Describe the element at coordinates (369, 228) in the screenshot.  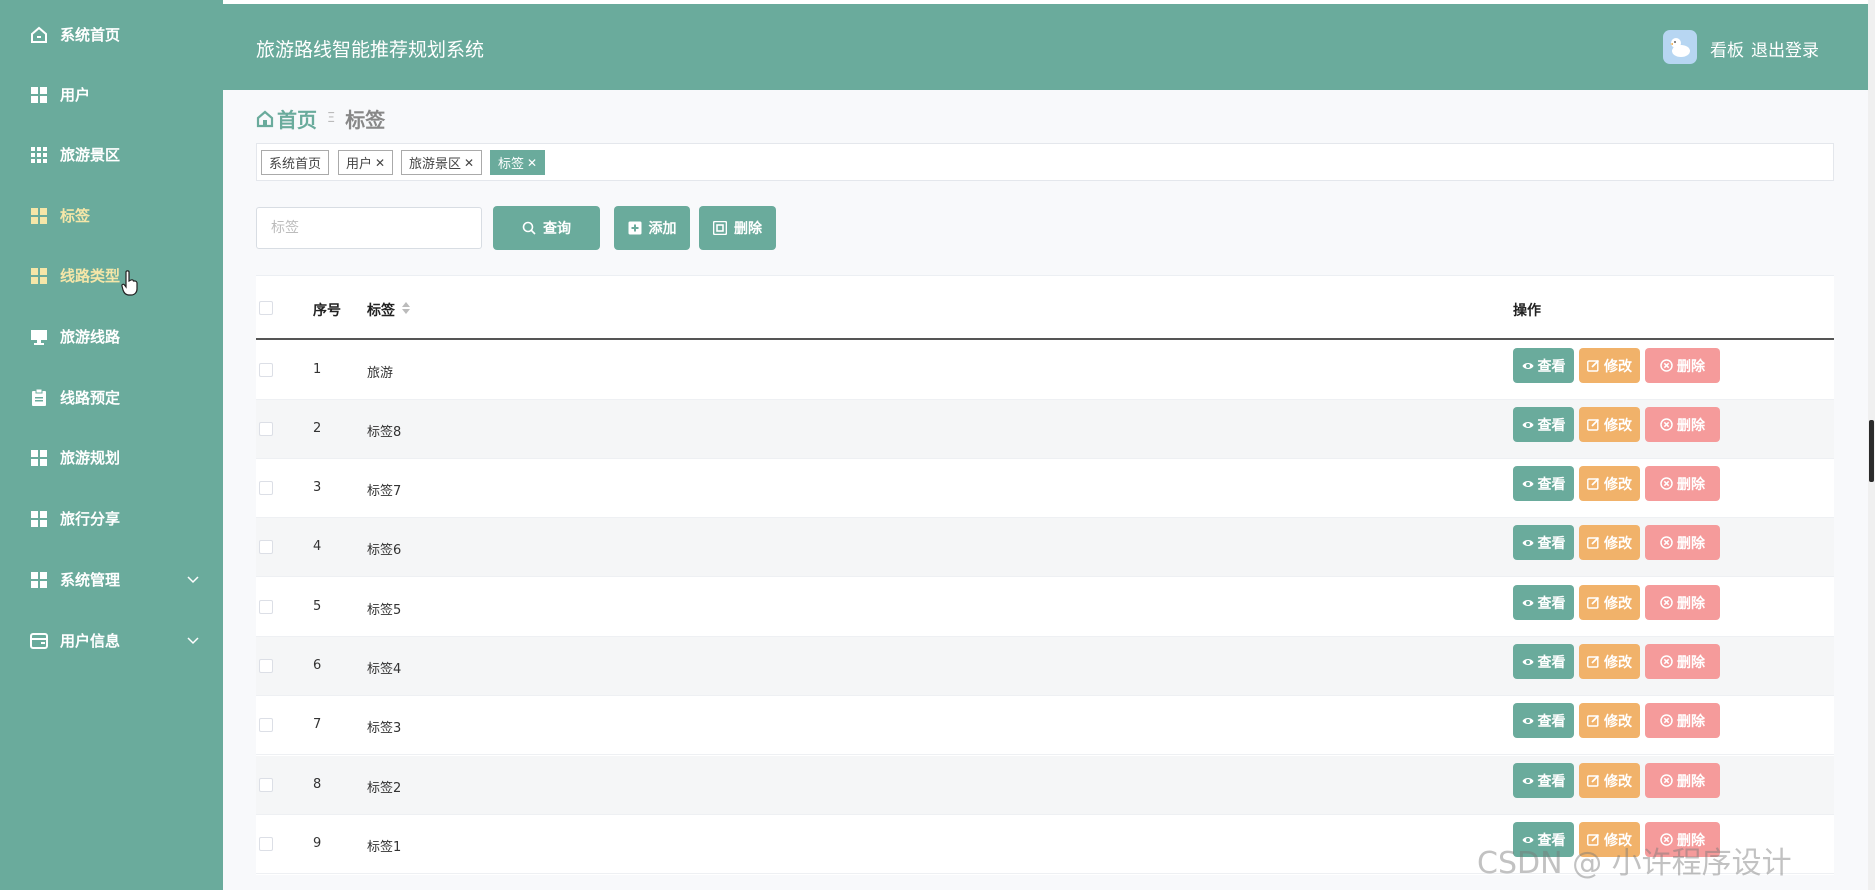
I see `search-input` at that location.